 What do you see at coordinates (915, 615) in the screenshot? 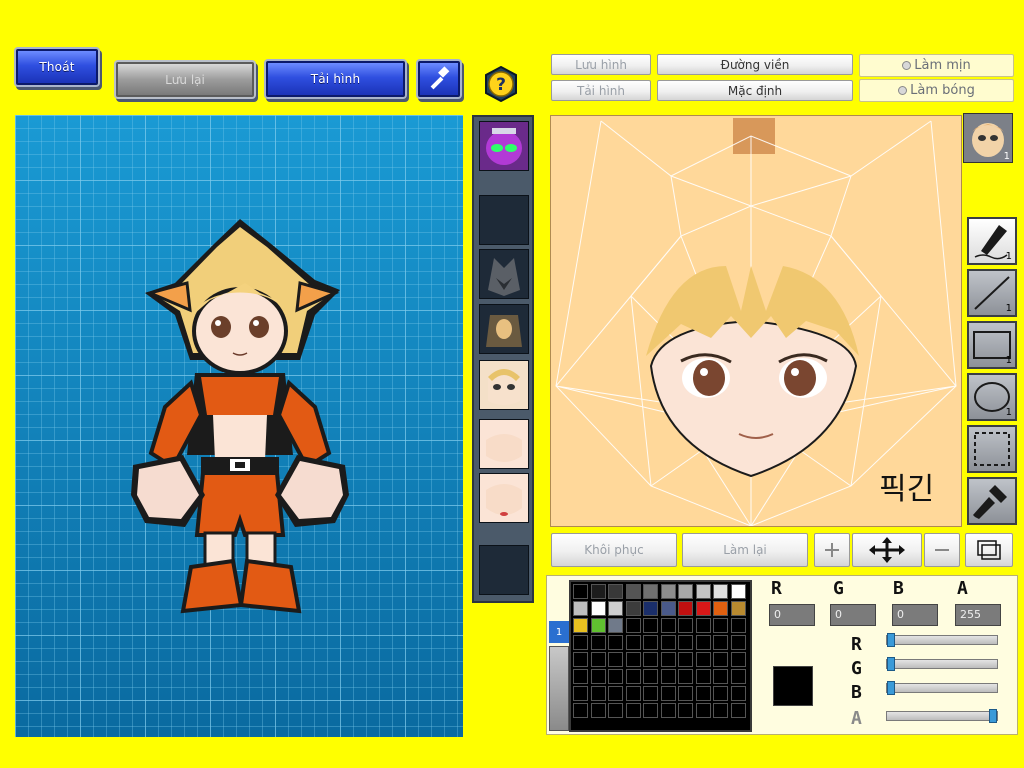
I see `b-value-box: 0` at bounding box center [915, 615].